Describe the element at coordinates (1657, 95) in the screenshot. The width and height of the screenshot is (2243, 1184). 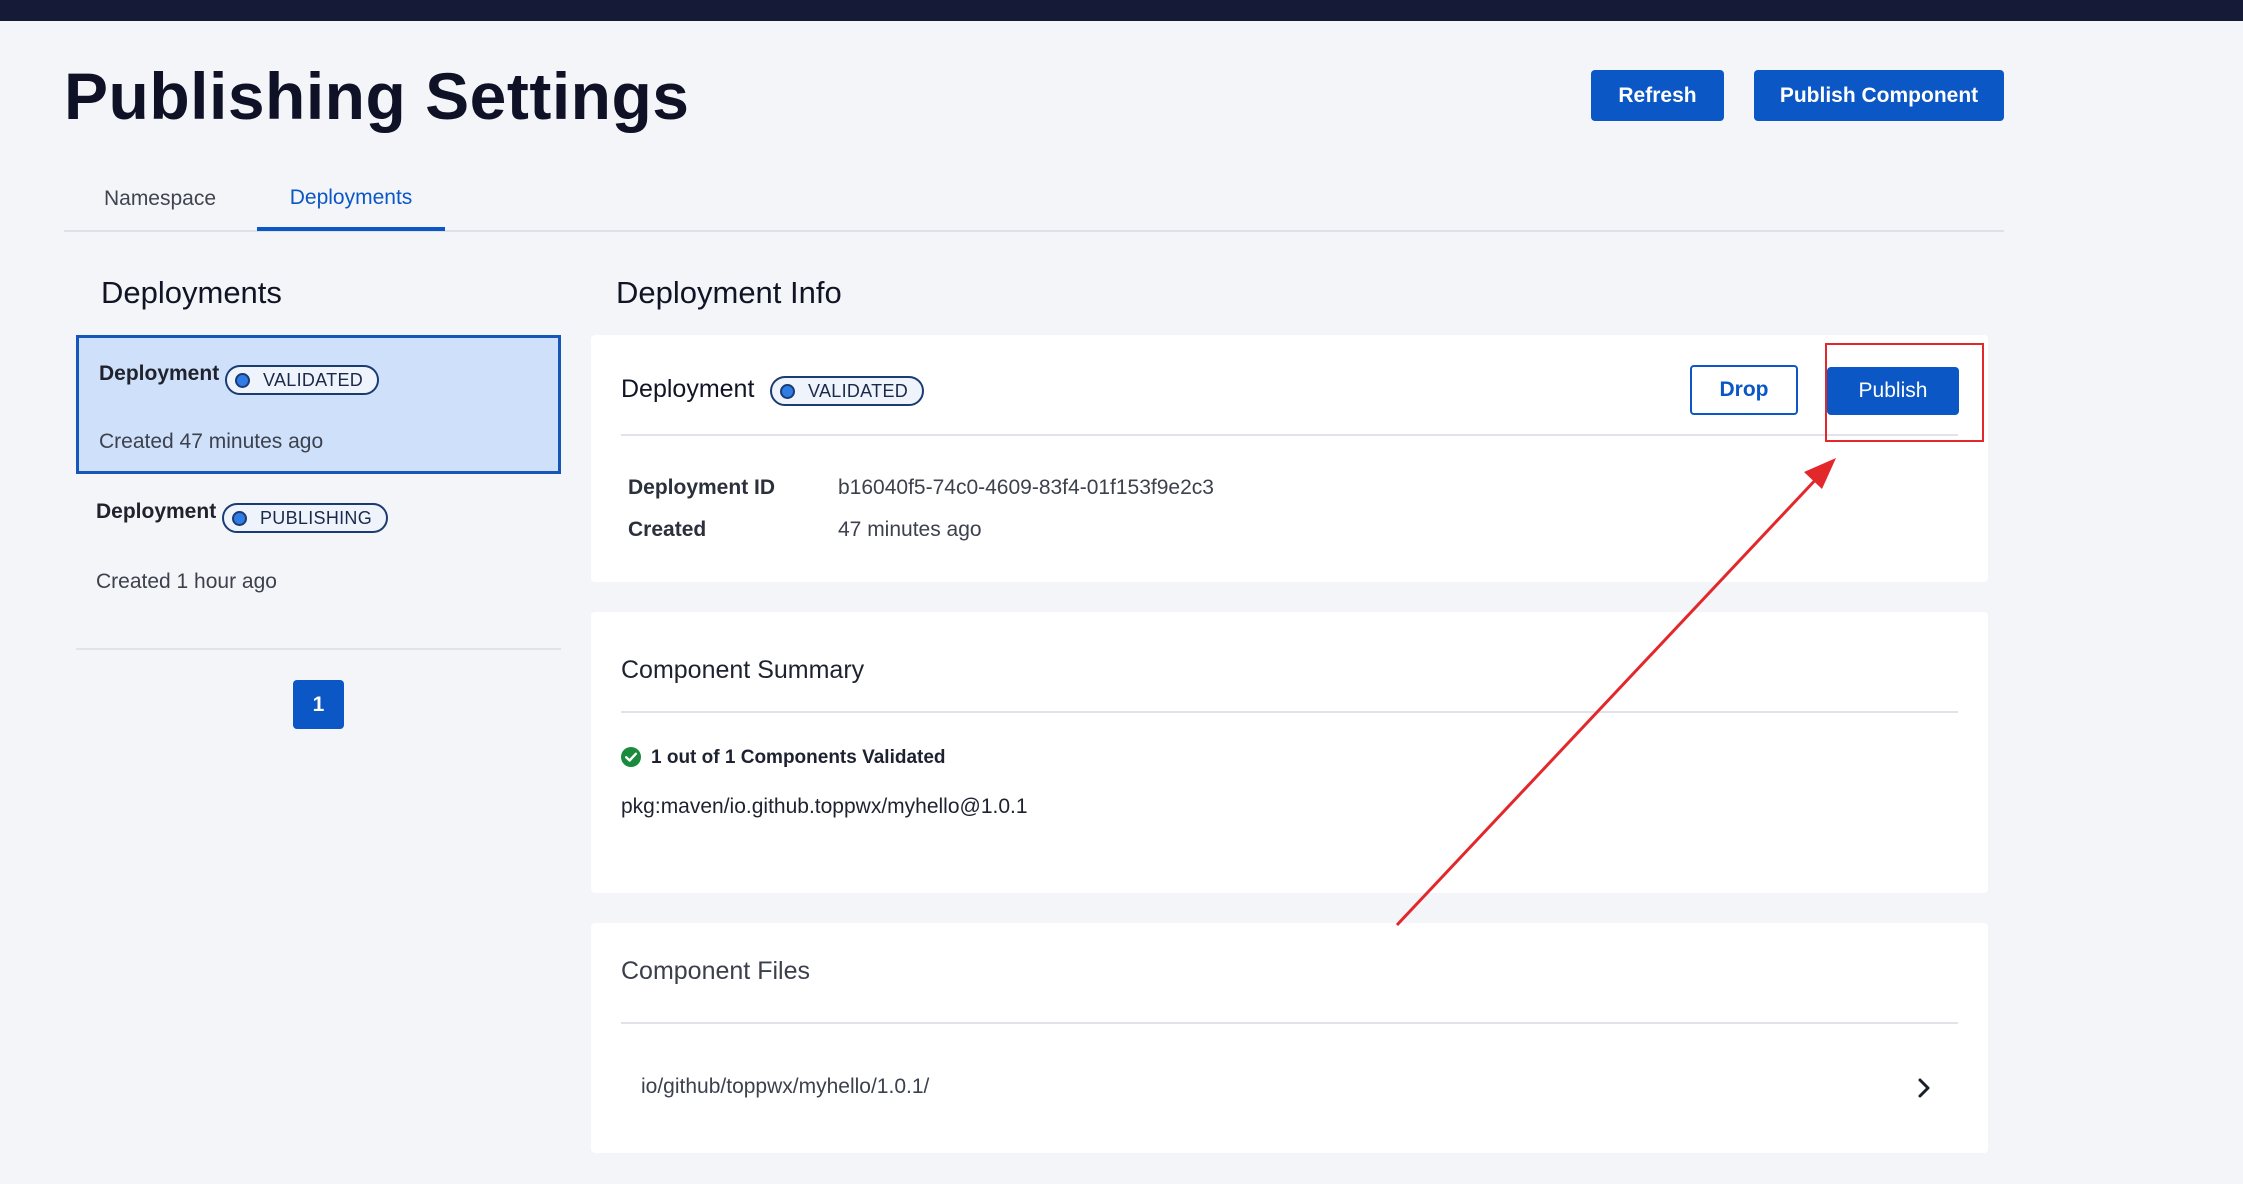
I see `refresh-button: Refresh` at that location.